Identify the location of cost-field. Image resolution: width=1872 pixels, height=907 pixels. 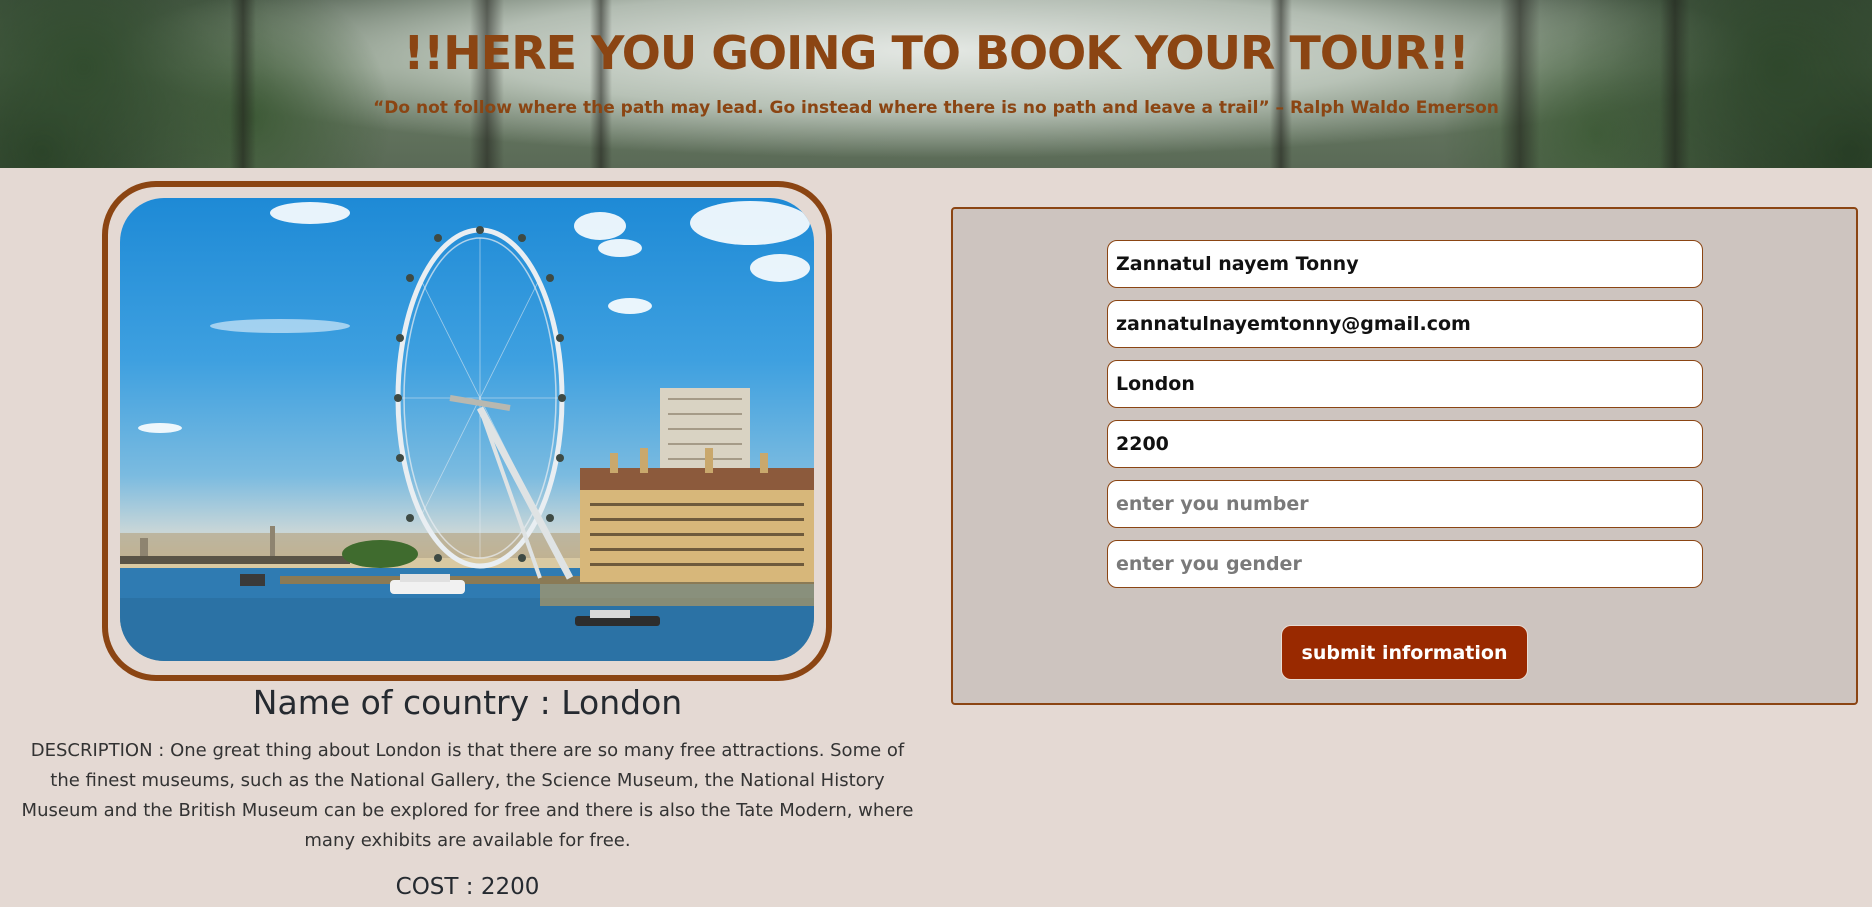
(1405, 444).